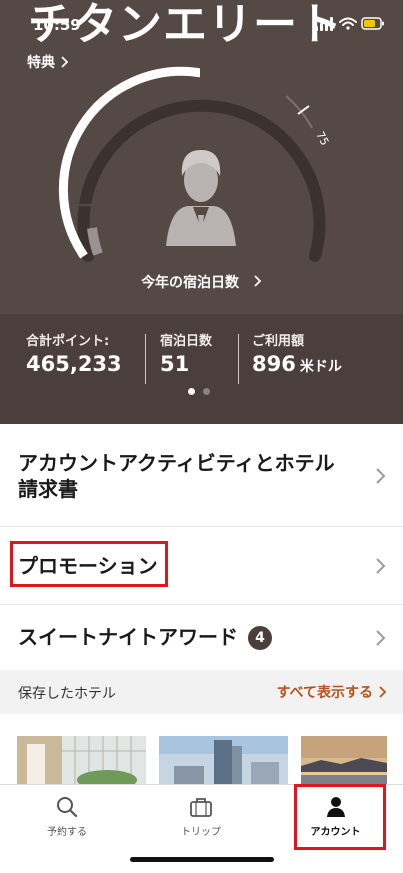 This screenshot has width=403, height=873. I want to click on stat-nights: 宿泊日数 51, so click(186, 353).